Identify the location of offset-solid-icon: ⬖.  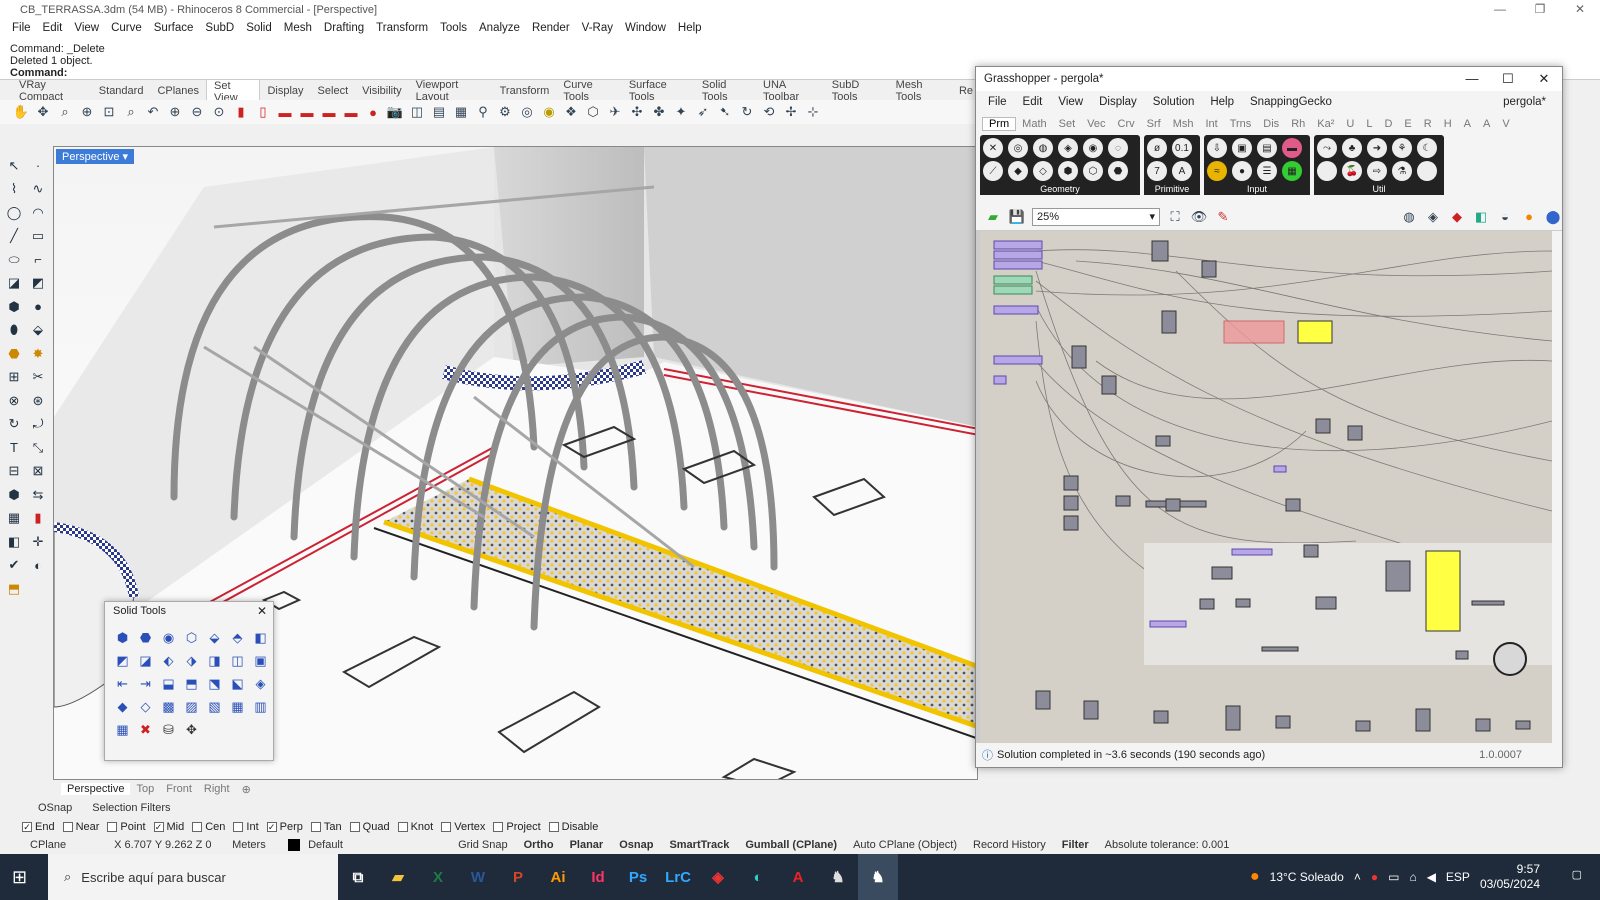
(168, 660).